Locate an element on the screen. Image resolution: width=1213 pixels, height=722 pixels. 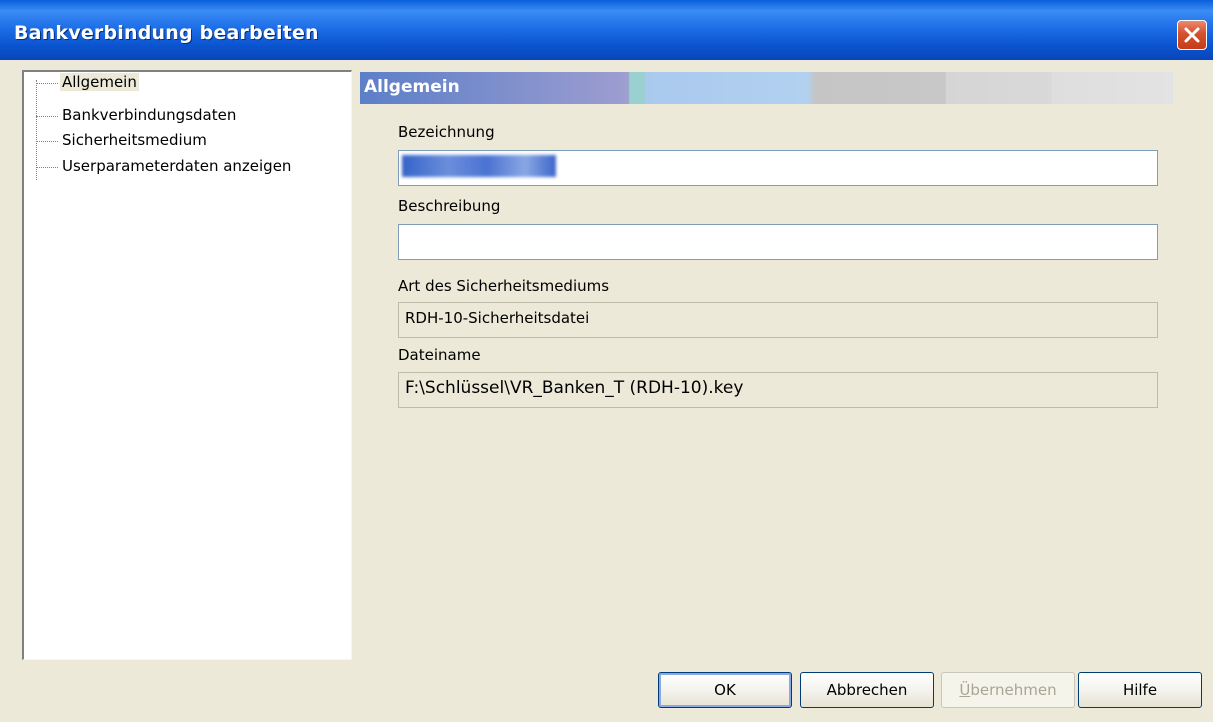
tree-item-sicherheitsmedium: Sicherheitsmedium is located at coordinates (184, 141).